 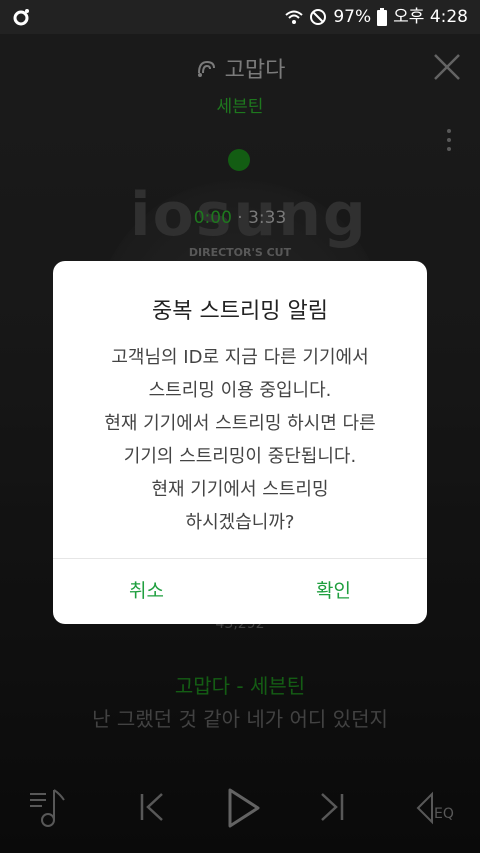 What do you see at coordinates (21, 17) in the screenshot?
I see `app-icon` at bounding box center [21, 17].